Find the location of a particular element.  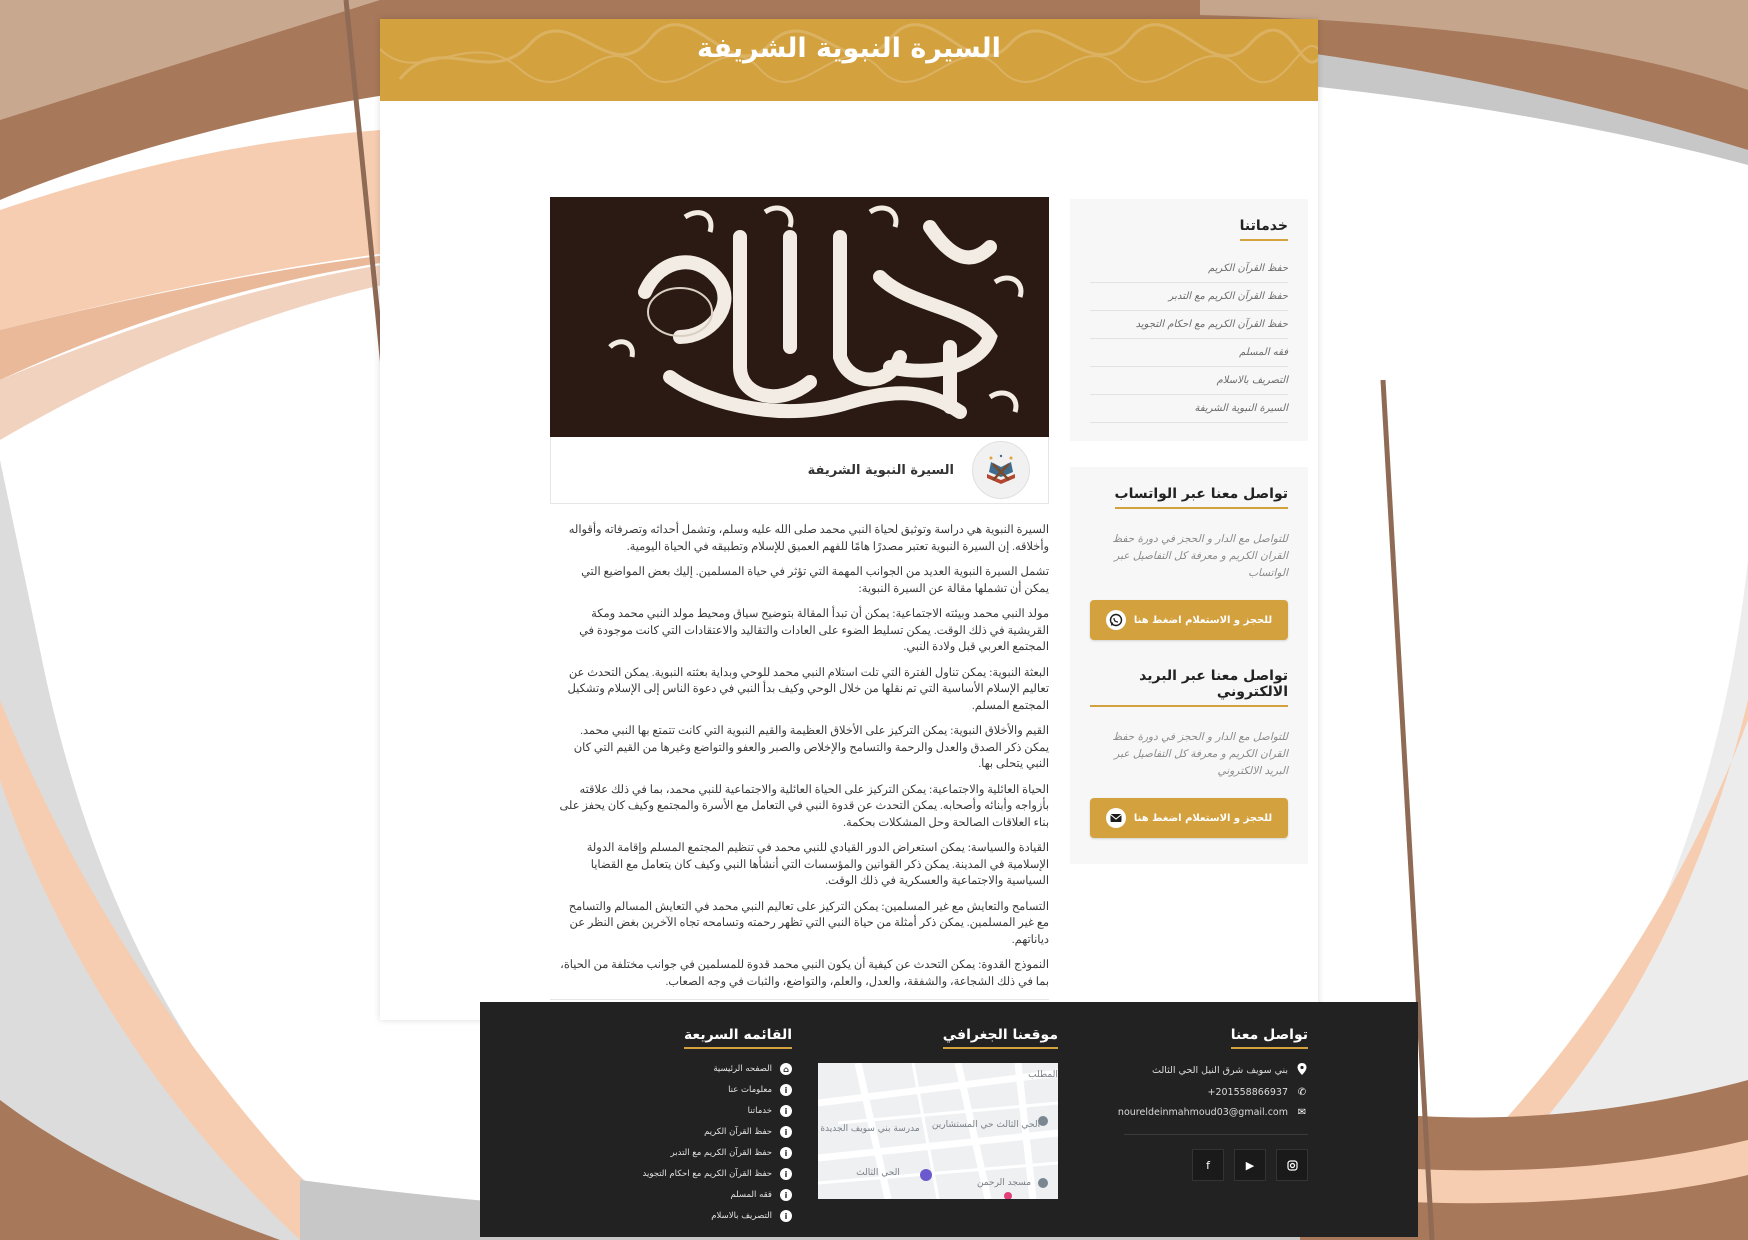

service-link: التصريف بالاسلام is located at coordinates (1189, 381).